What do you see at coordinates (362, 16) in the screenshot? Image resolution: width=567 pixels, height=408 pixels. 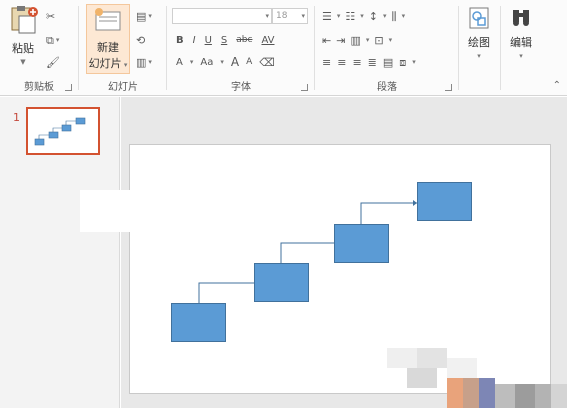 I see `numbering-dropdown-icon: ▾` at bounding box center [362, 16].